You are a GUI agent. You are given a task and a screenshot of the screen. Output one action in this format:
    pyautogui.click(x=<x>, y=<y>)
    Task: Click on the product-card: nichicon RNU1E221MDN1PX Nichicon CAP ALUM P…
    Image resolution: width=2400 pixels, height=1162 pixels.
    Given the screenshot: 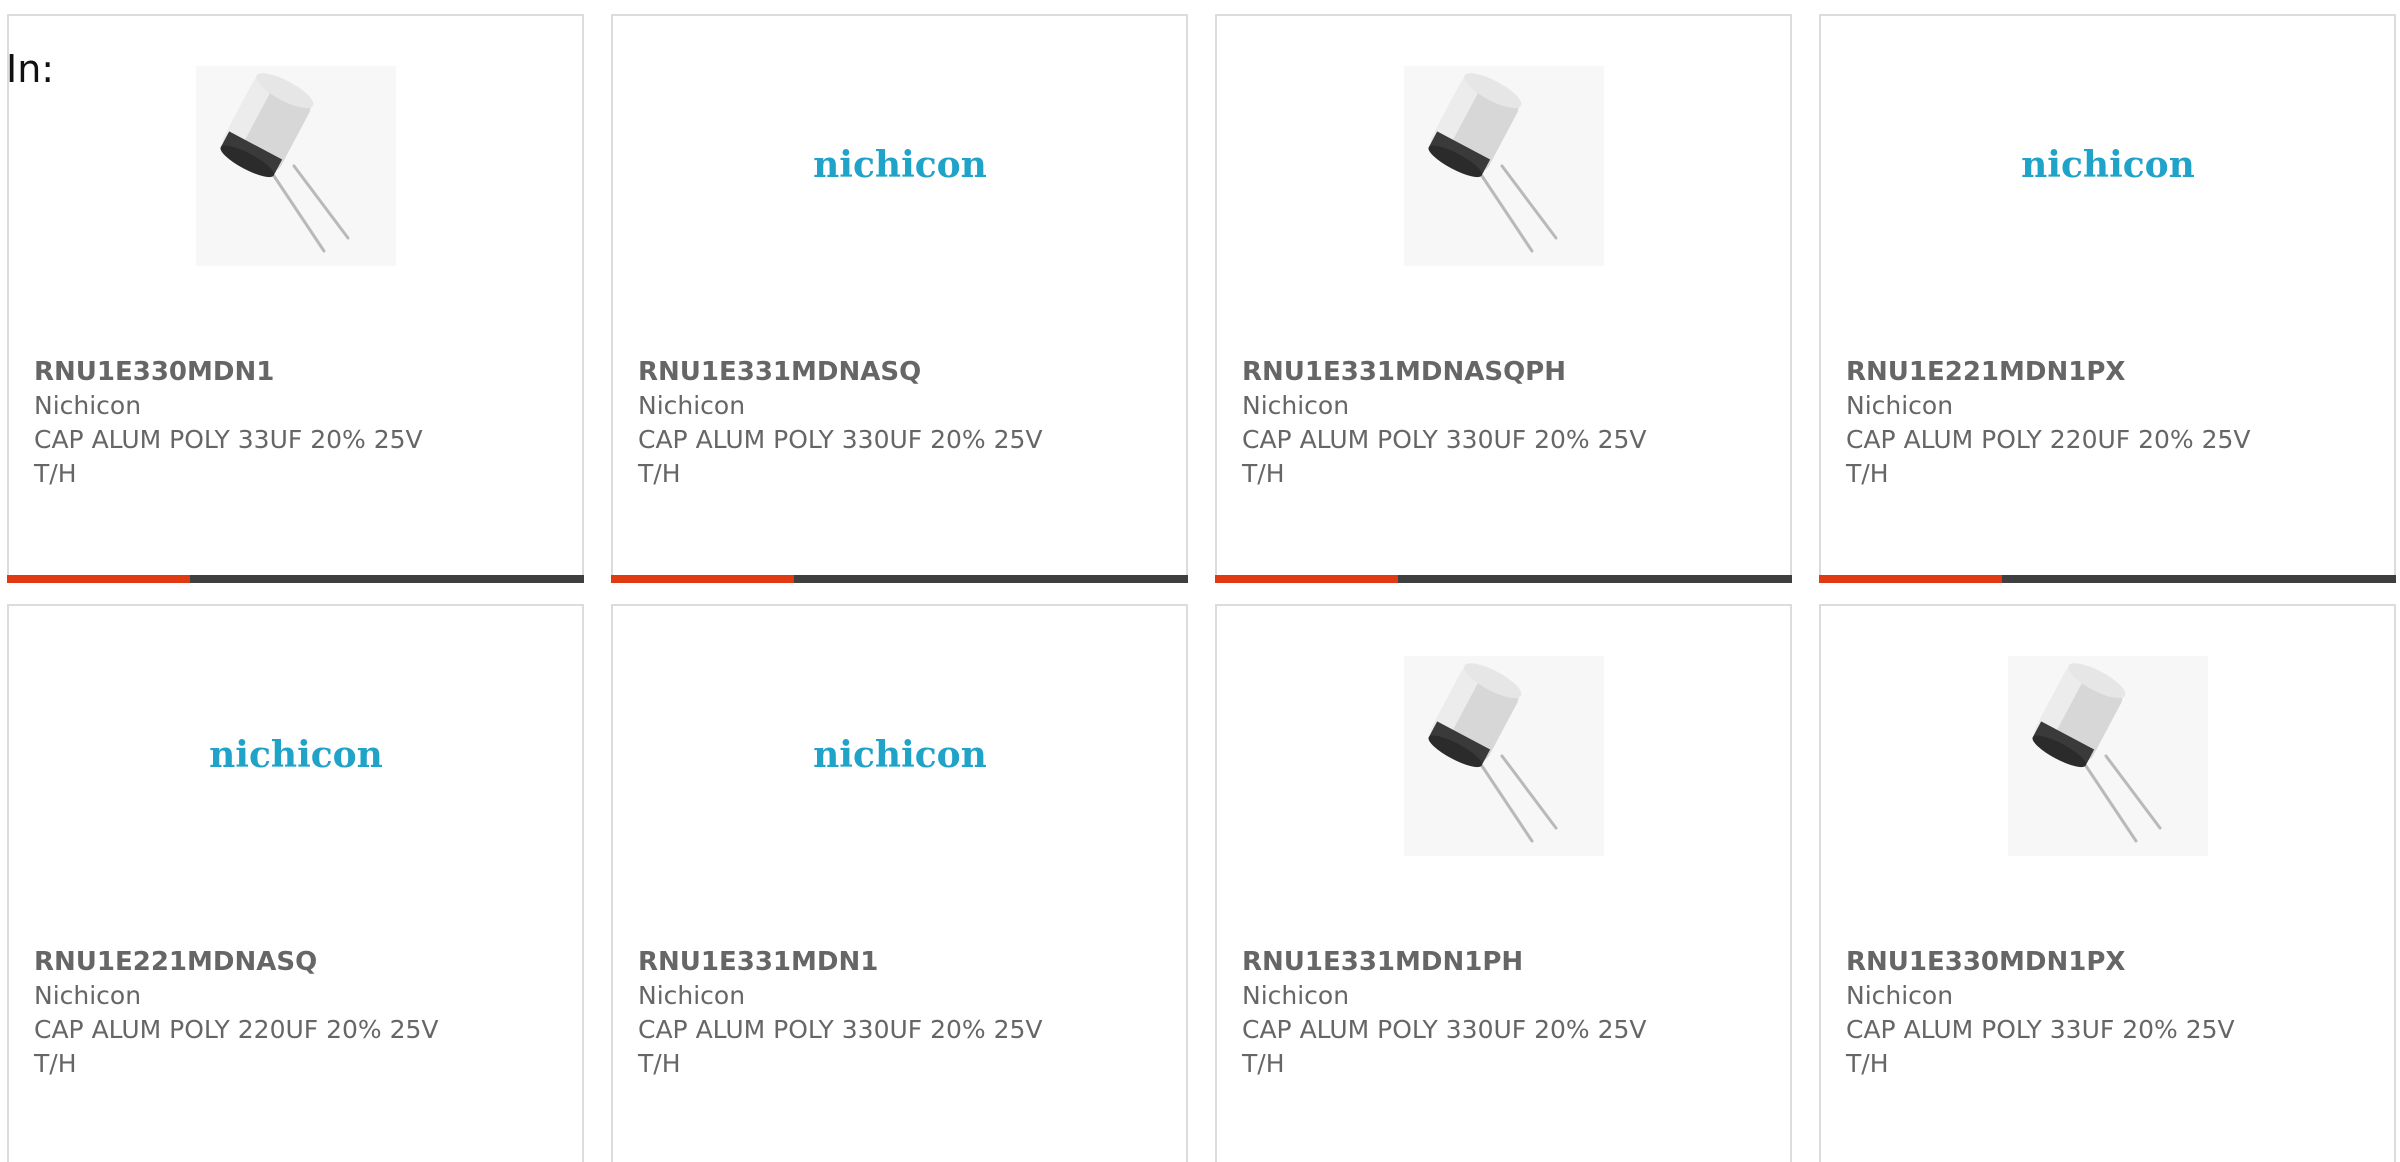 What is the action you would take?
    pyautogui.click(x=2107, y=298)
    